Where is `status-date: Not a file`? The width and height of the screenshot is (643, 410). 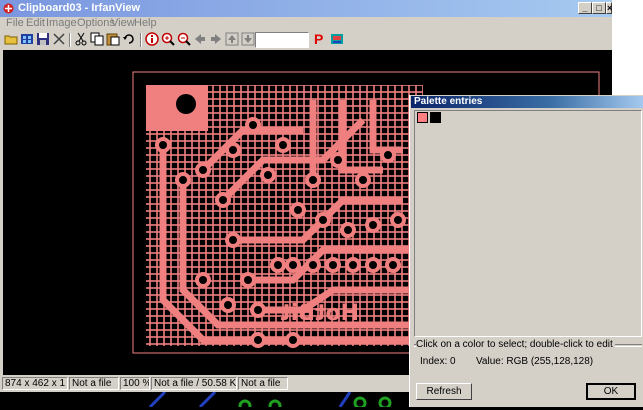
status-date: Not a file is located at coordinates (263, 383).